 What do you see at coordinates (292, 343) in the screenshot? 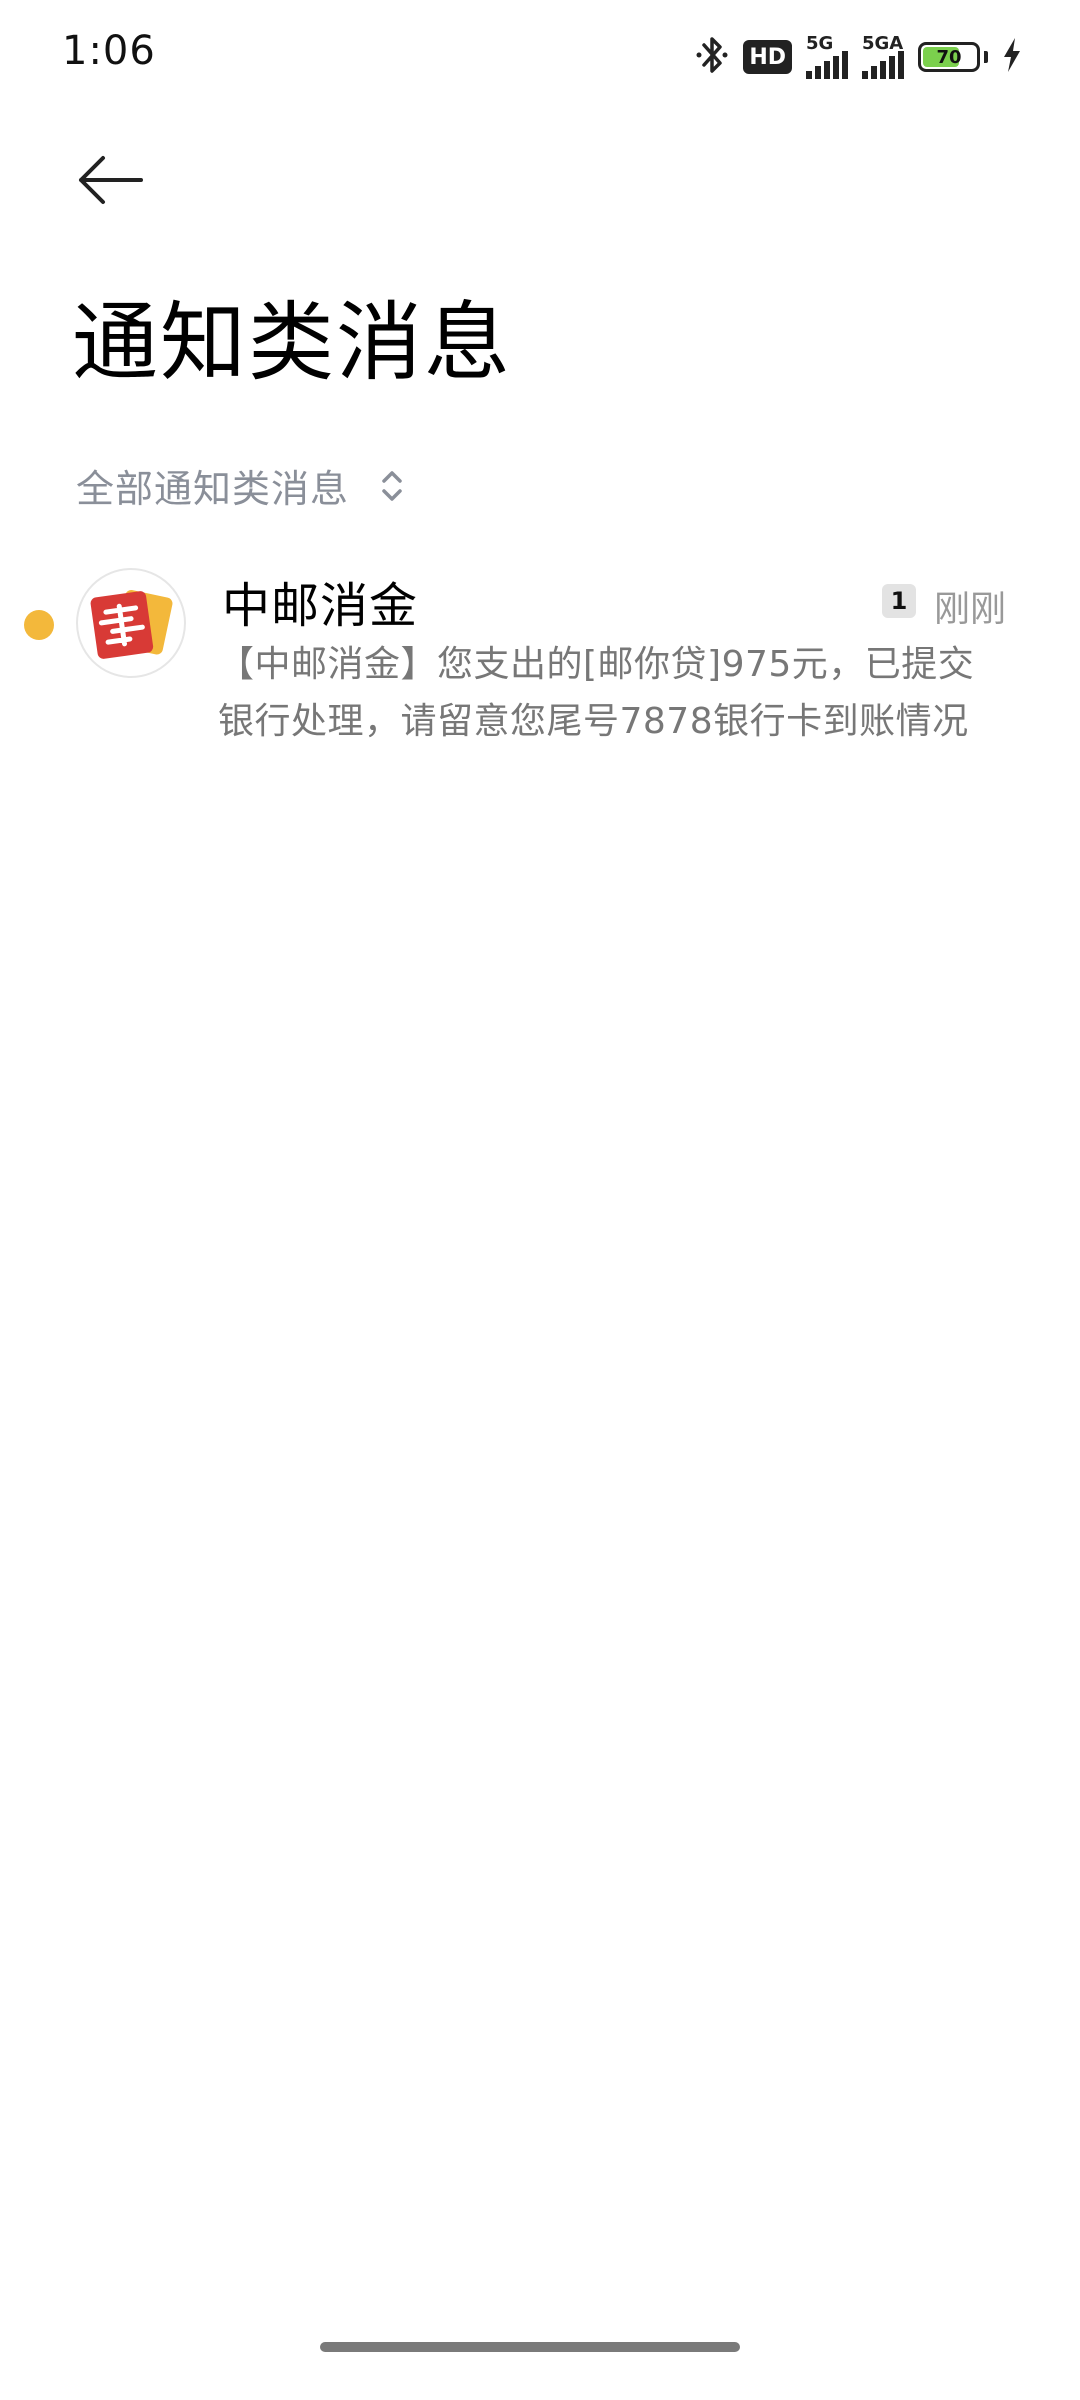
I see `page-title: 通知类消息` at bounding box center [292, 343].